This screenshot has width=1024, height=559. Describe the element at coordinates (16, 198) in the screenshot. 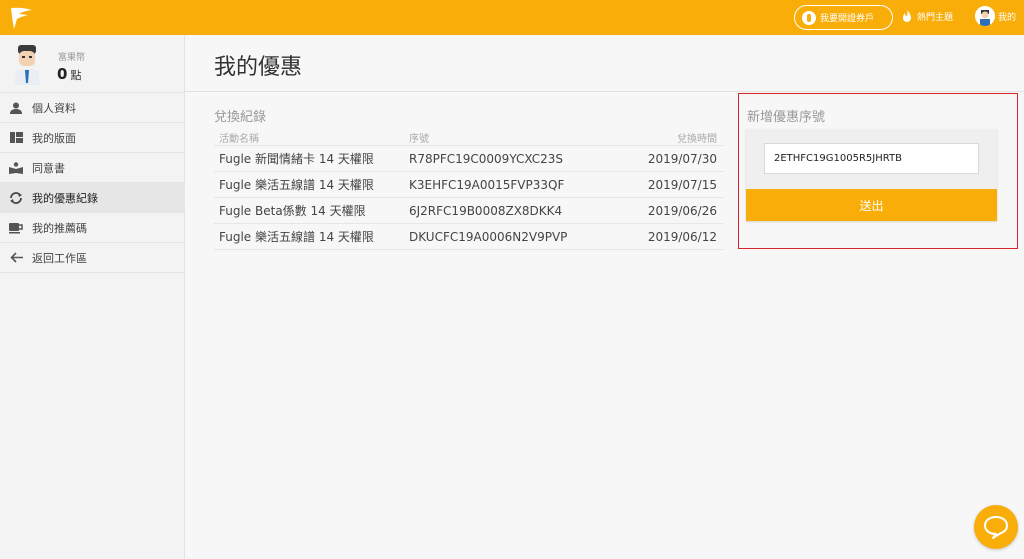

I see `refresh-icon` at that location.